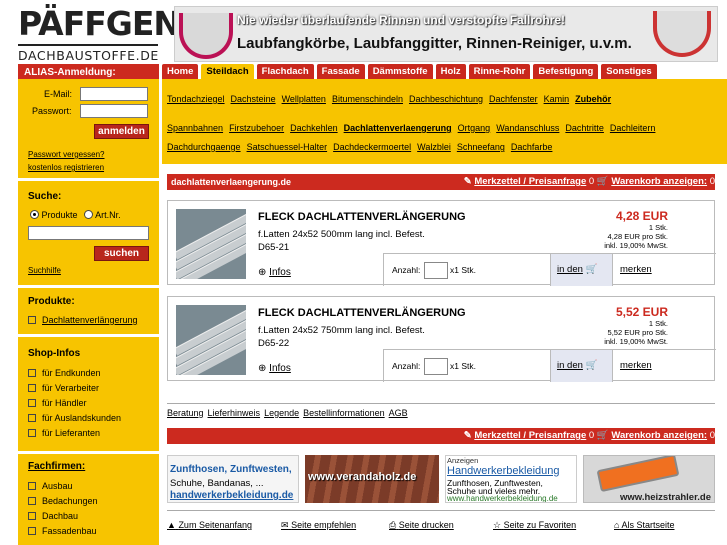 This screenshot has height=545, width=727. What do you see at coordinates (58, 94) in the screenshot?
I see `email-label: E-Mail:` at bounding box center [58, 94].